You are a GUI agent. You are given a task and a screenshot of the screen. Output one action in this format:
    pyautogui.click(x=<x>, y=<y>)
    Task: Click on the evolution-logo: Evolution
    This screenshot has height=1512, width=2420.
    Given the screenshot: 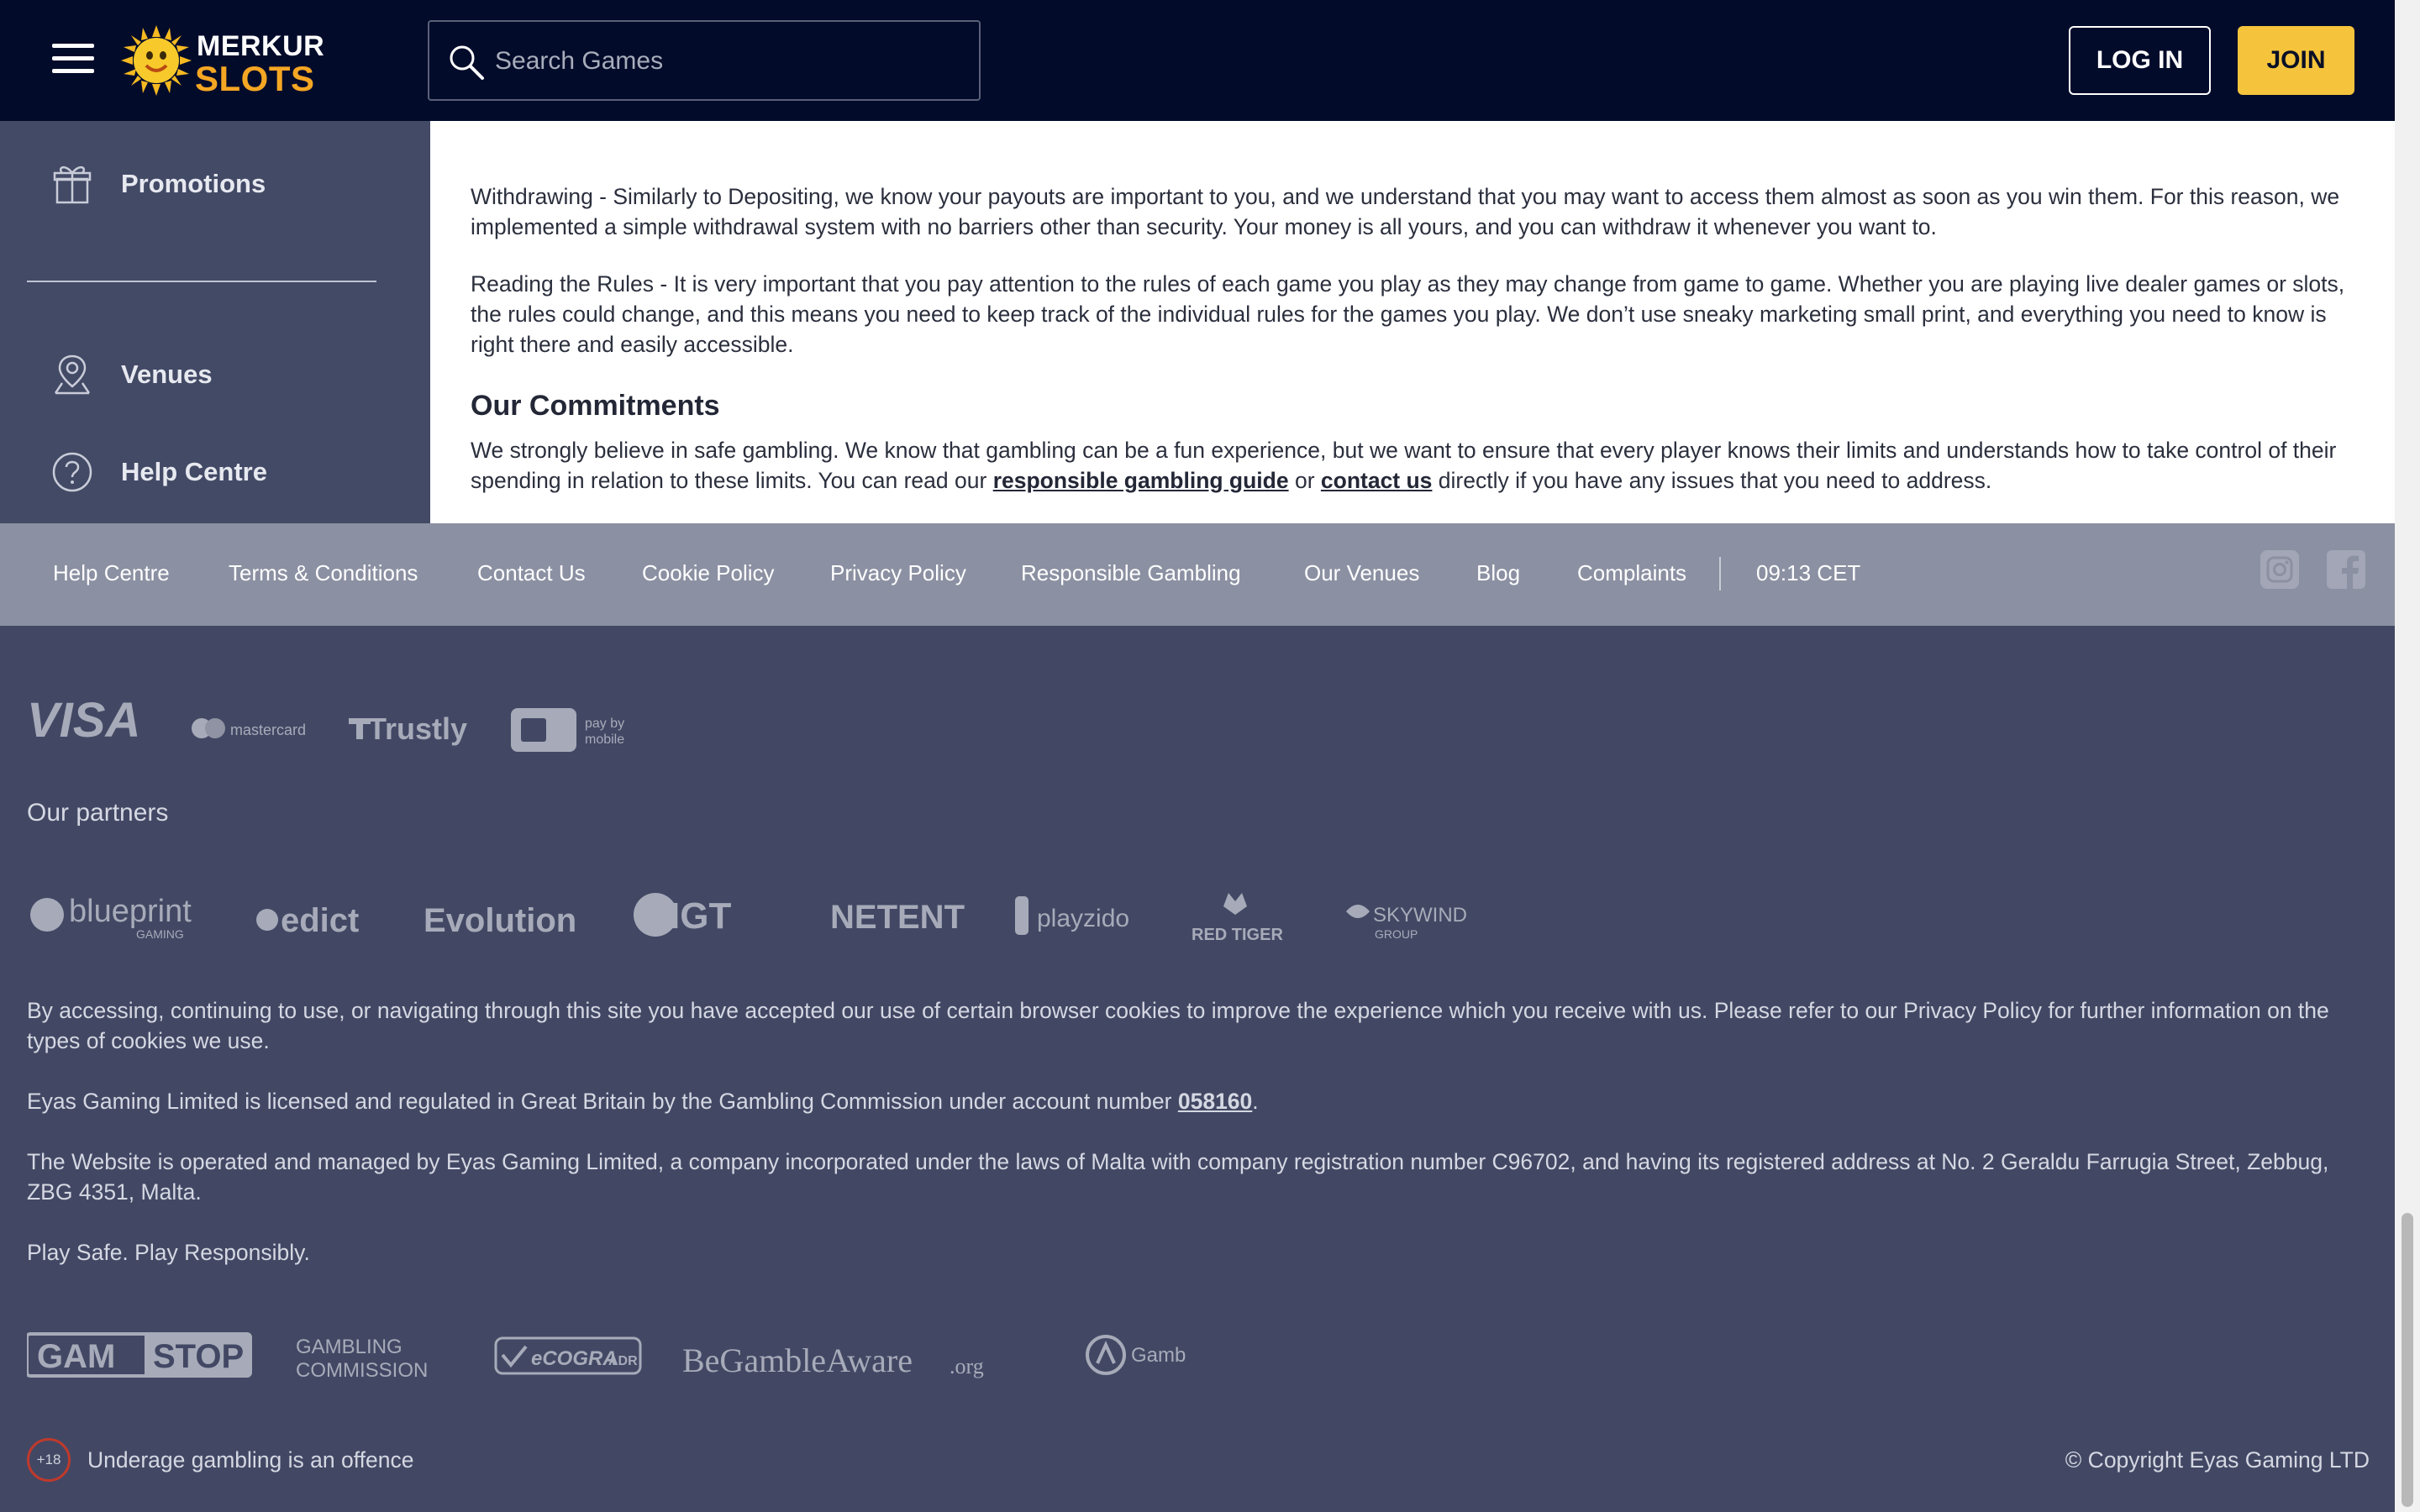 What is the action you would take?
    pyautogui.click(x=500, y=920)
    